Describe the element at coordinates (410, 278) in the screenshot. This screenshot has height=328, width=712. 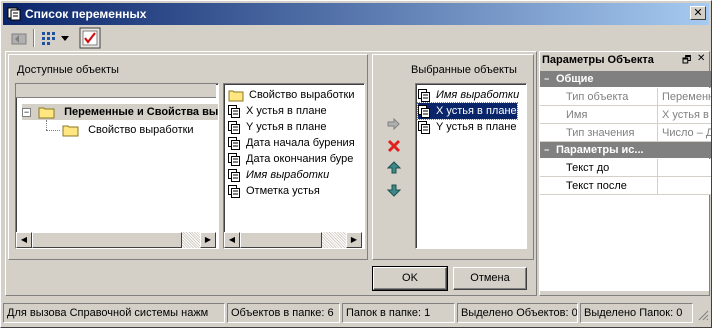
I see `ok-button: OK` at that location.